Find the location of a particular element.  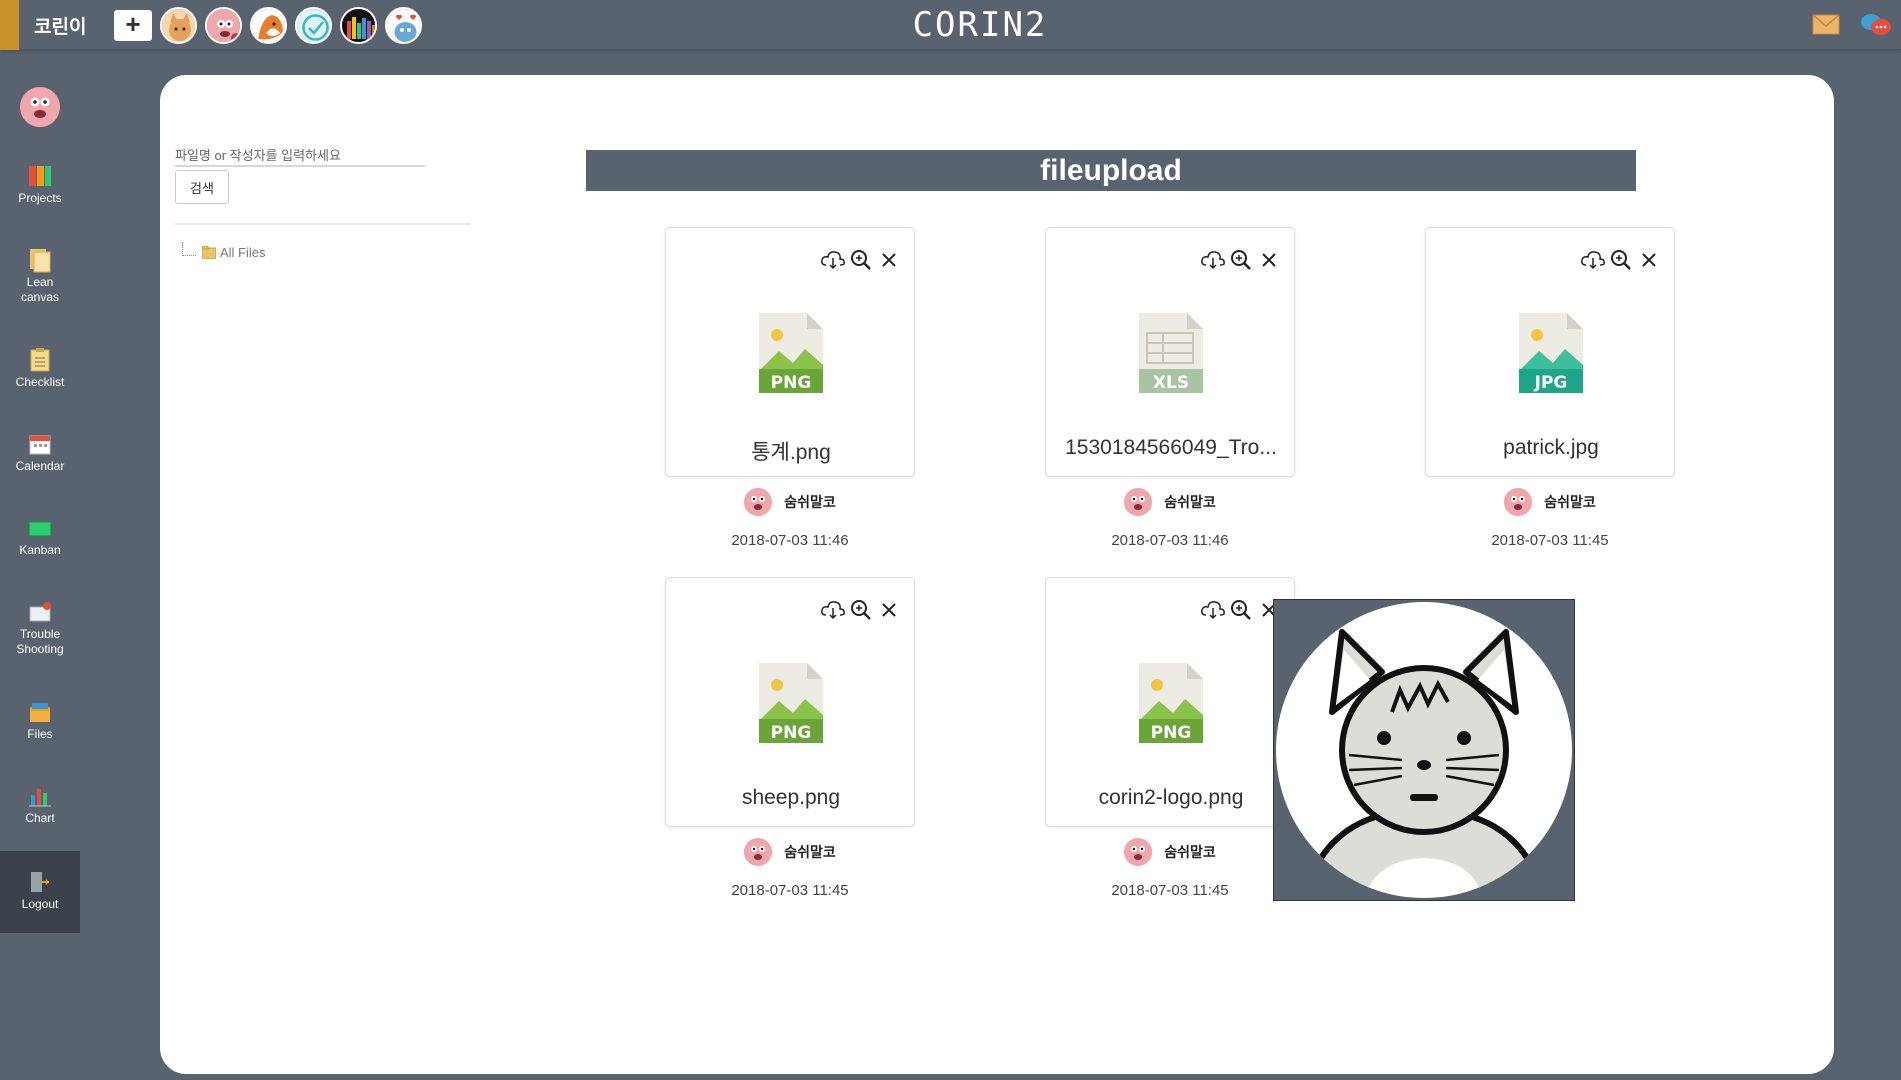

user-avatar is located at coordinates (40, 107).